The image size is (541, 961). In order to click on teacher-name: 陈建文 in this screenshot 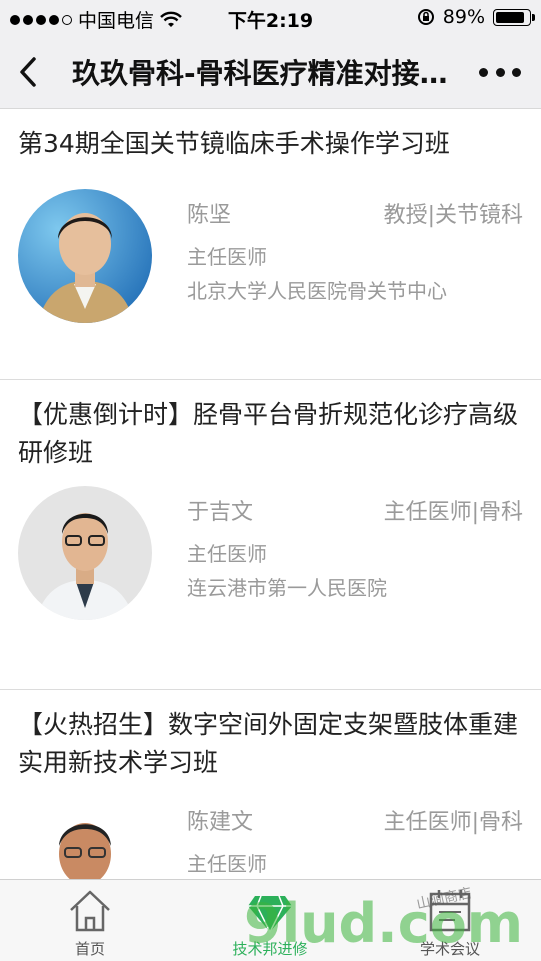, I will do `click(220, 822)`.